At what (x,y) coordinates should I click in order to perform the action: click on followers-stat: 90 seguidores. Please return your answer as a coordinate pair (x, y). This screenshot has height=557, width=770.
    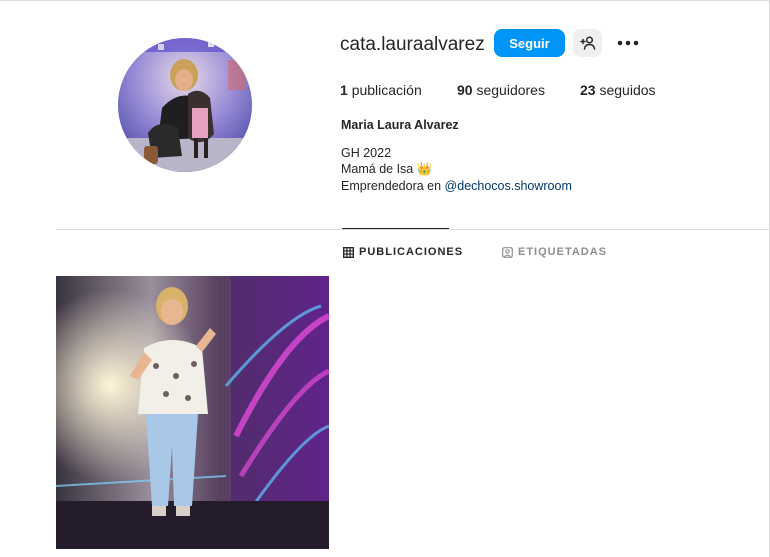
    Looking at the image, I should click on (501, 90).